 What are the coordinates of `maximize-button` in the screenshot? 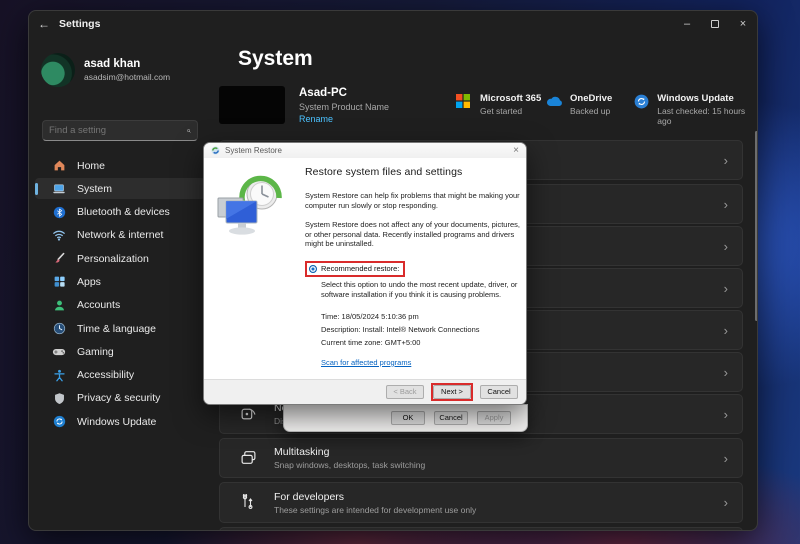 It's located at (715, 24).